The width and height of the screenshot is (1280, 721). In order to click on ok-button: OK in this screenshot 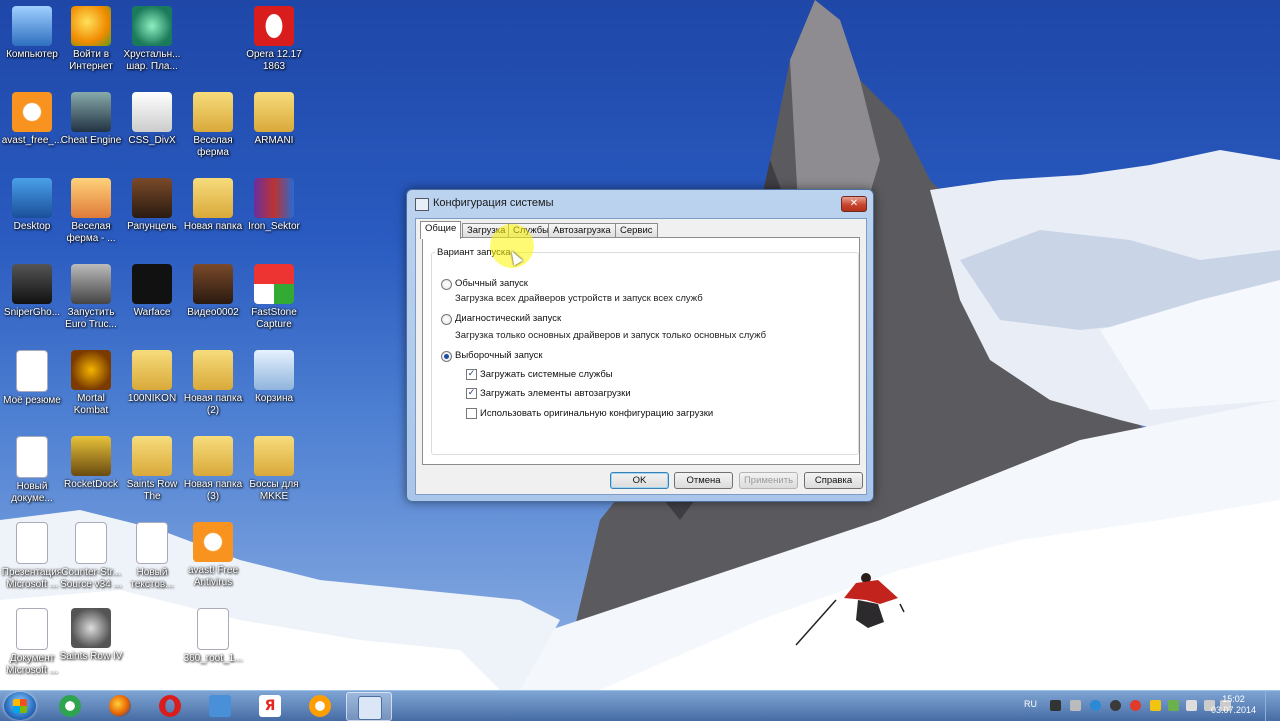, I will do `click(639, 480)`.